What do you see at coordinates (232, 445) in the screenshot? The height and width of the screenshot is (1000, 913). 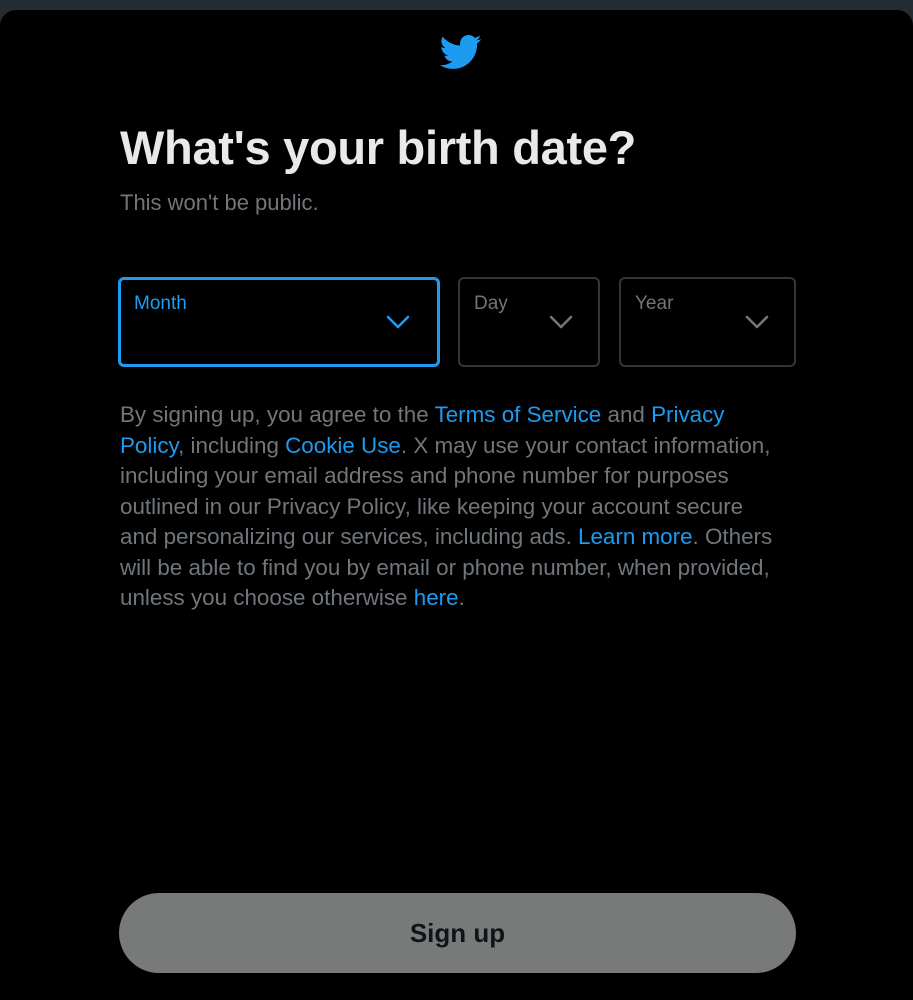 I see `legal-text: , including` at bounding box center [232, 445].